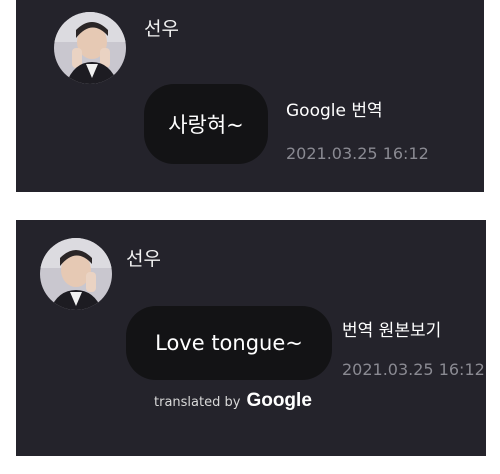  Describe the element at coordinates (391, 328) in the screenshot. I see `view-original-button: 번역 원본보기` at that location.